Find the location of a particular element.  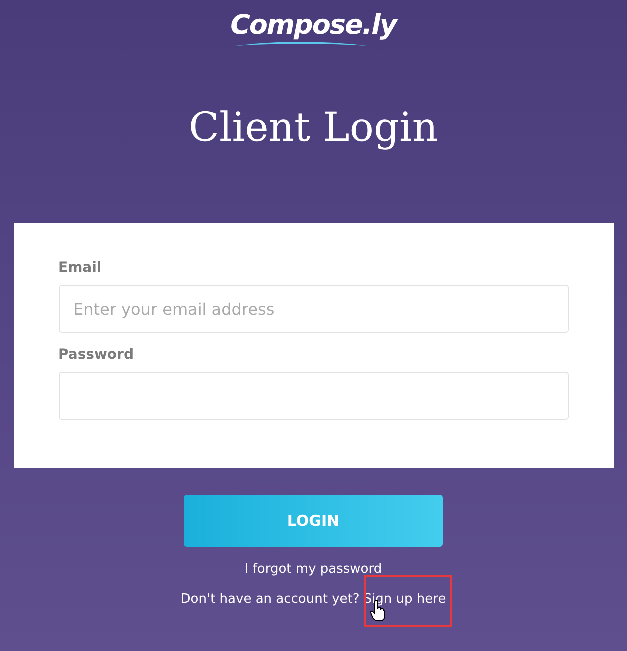

field-label: Email is located at coordinates (80, 268).